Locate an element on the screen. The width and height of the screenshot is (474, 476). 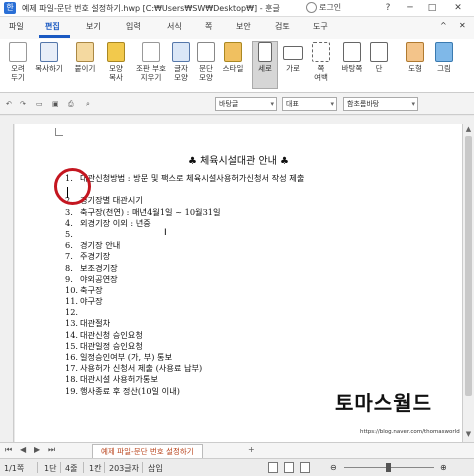
erase-codes-button: 조판 부호 지우기 is located at coordinates (151, 62).